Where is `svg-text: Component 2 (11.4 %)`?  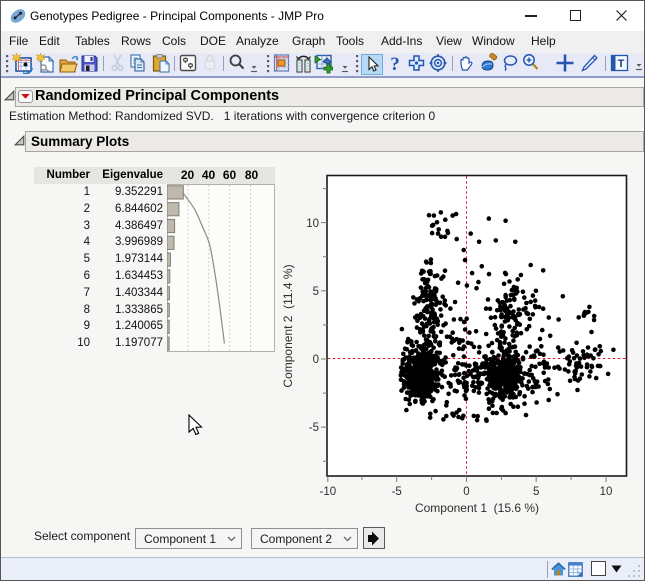
svg-text: Component 2 (11.4 %) is located at coordinates (288, 325).